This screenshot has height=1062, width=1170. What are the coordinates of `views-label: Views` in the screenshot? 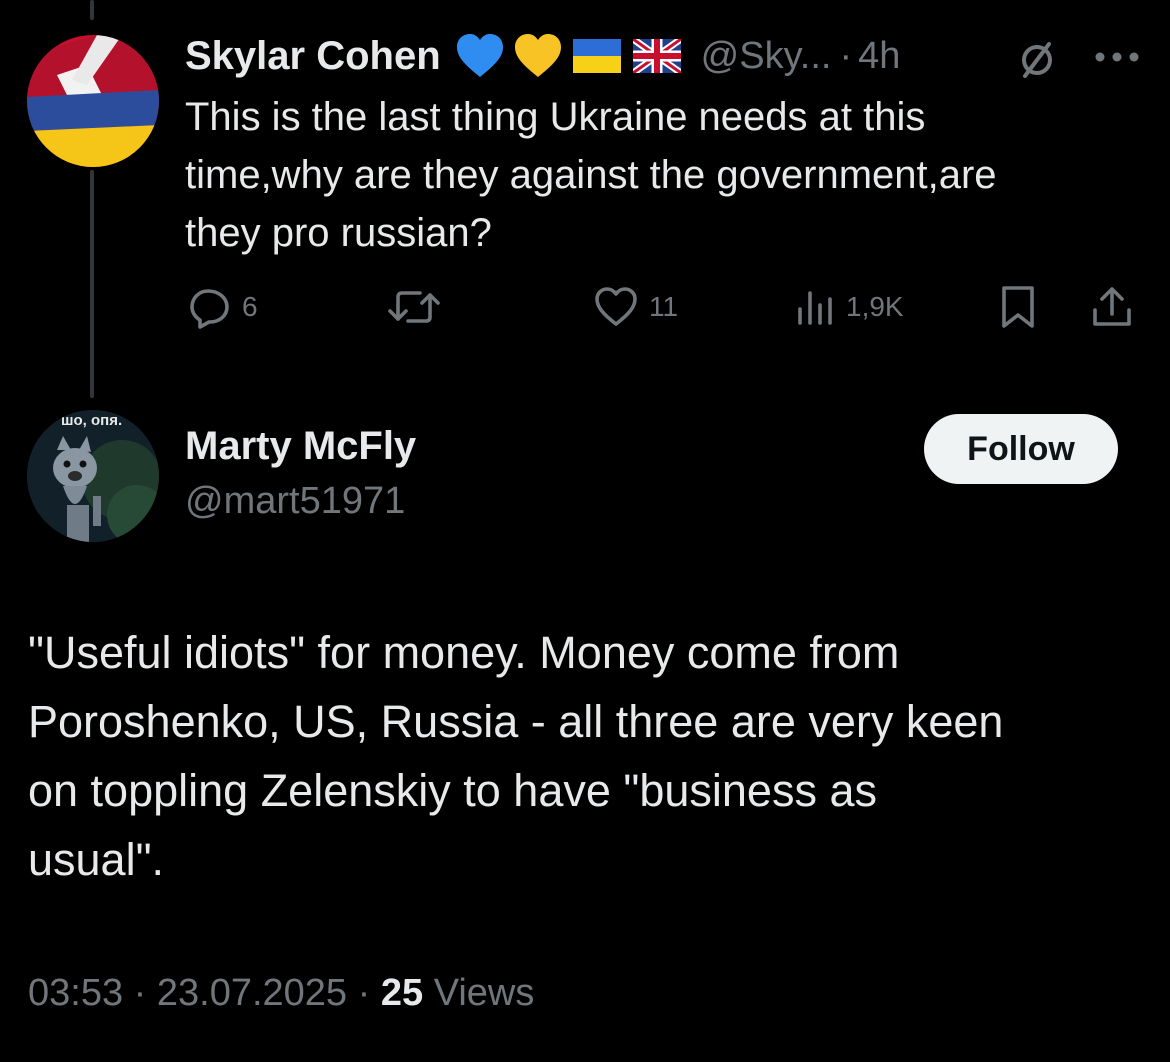 It's located at (484, 993).